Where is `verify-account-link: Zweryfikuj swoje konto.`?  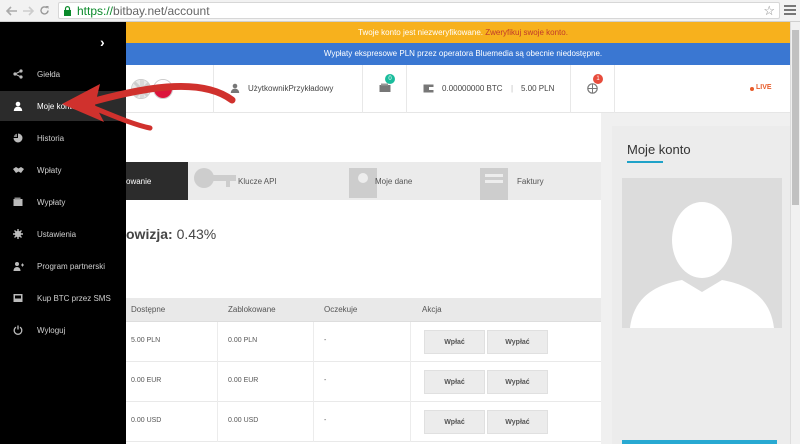
verify-account-link: Zweryfikuj swoje konto. is located at coordinates (526, 32).